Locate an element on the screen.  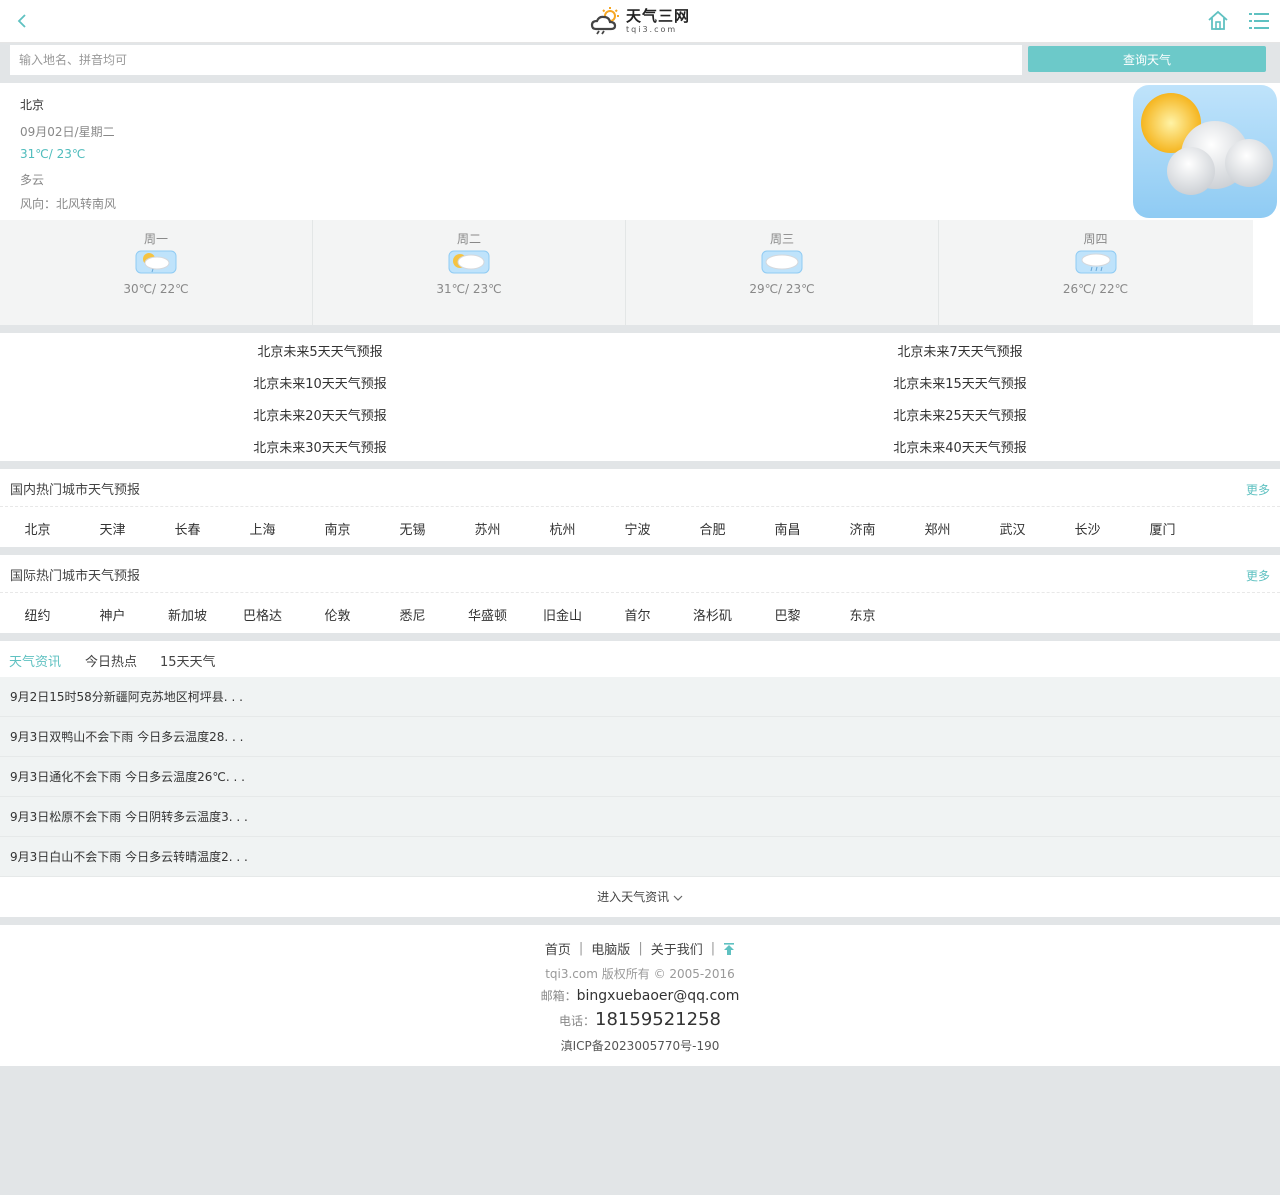
forecast-day: 周三 29℃/ 23℃ is located at coordinates (782, 272).